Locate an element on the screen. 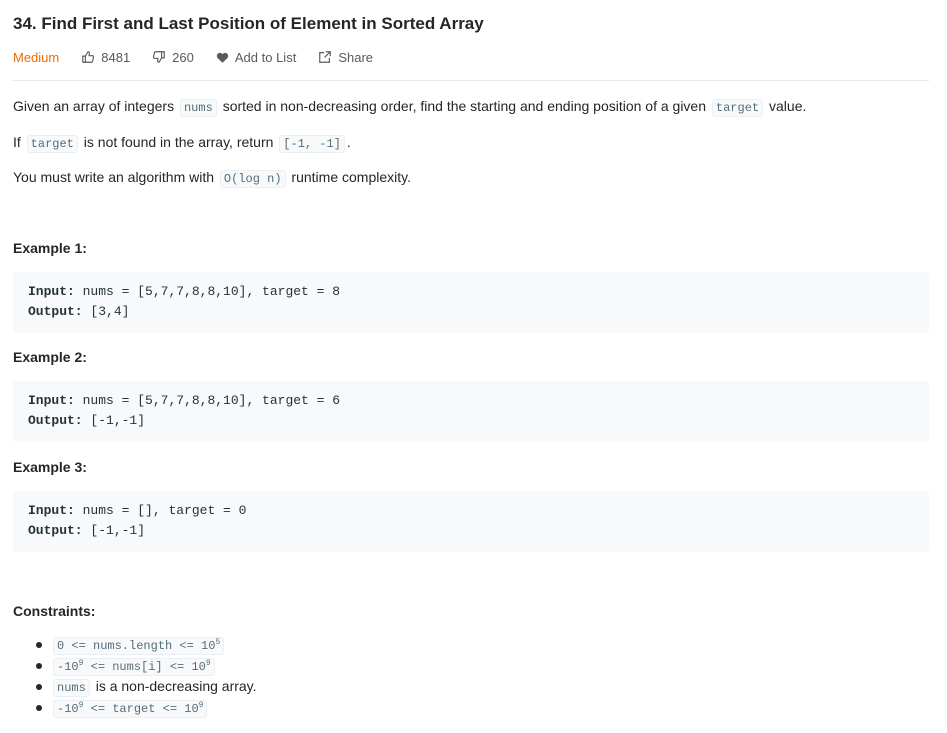  constraint-item: -109 <= target <= 109 is located at coordinates (135, 707).